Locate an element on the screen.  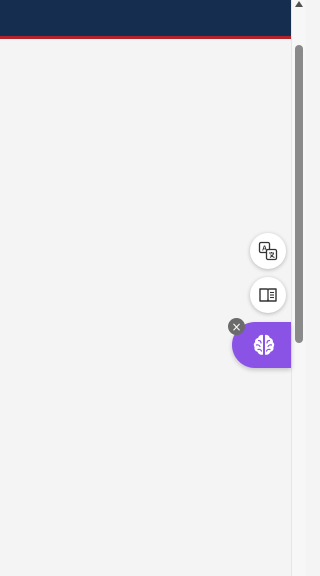
book-open-icon is located at coordinates (268, 295).